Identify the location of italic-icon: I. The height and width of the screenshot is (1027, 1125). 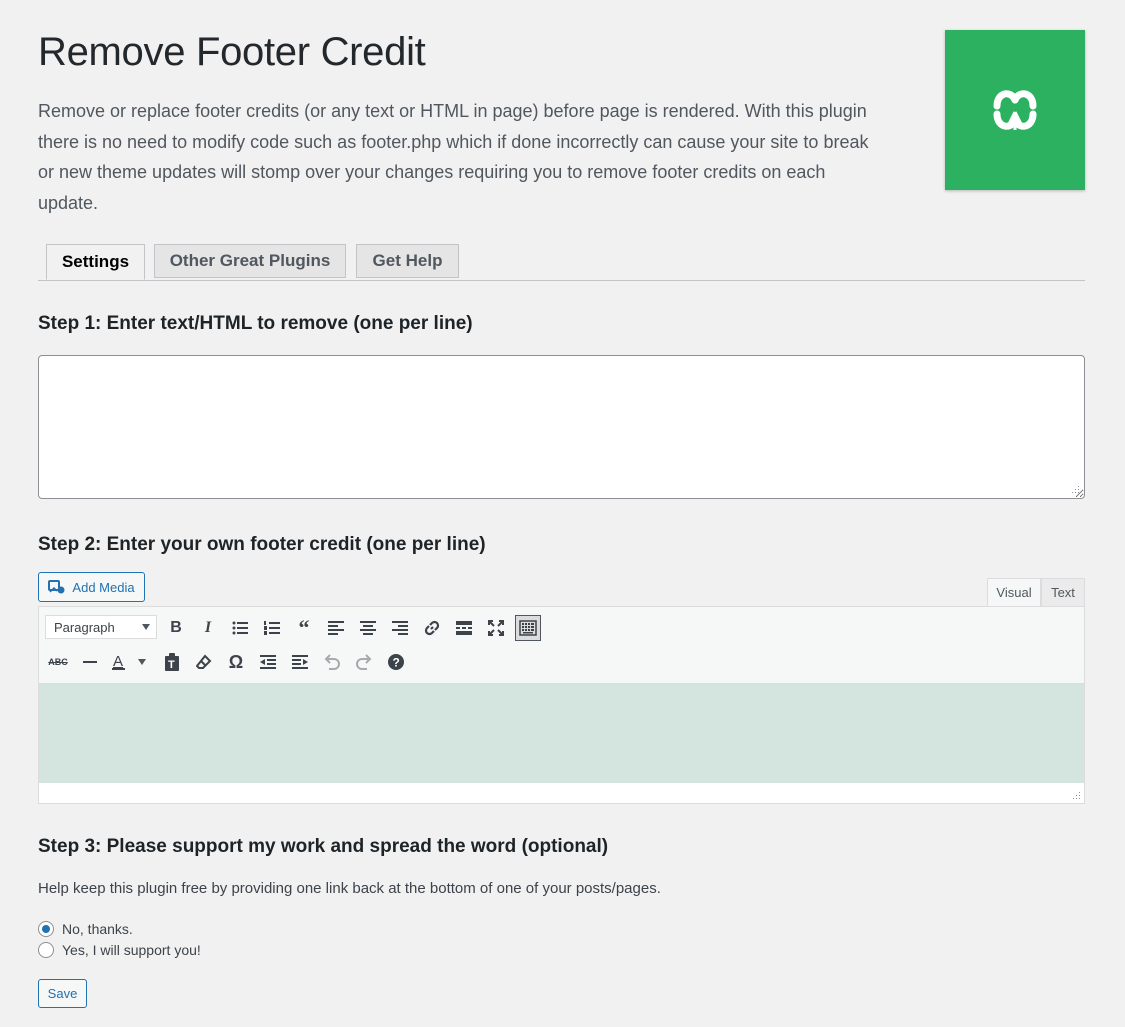
(208, 628).